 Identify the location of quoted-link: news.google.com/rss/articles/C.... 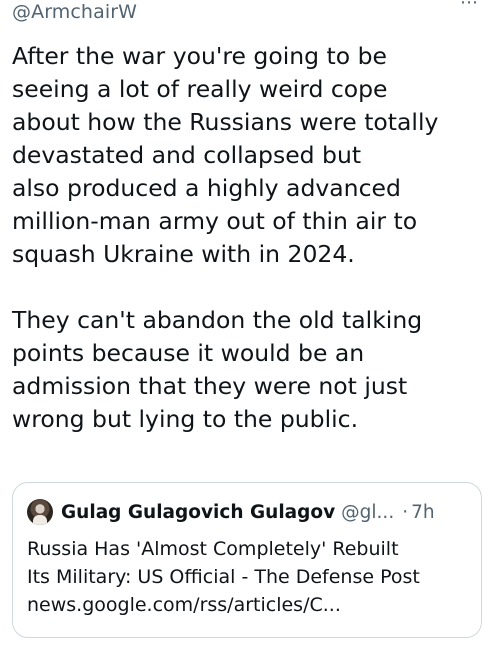
(247, 605).